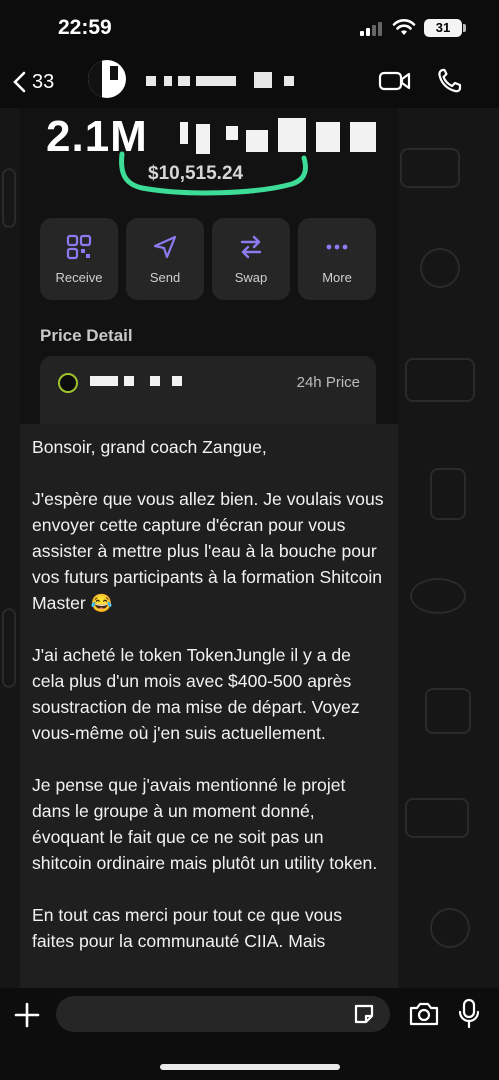 The height and width of the screenshot is (1080, 499). What do you see at coordinates (79, 277) in the screenshot?
I see `action-label: Receive` at bounding box center [79, 277].